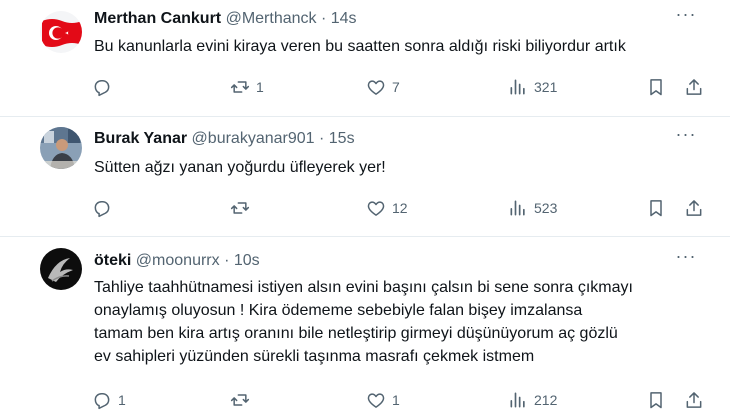  I want to click on timestamp: 10s, so click(247, 260).